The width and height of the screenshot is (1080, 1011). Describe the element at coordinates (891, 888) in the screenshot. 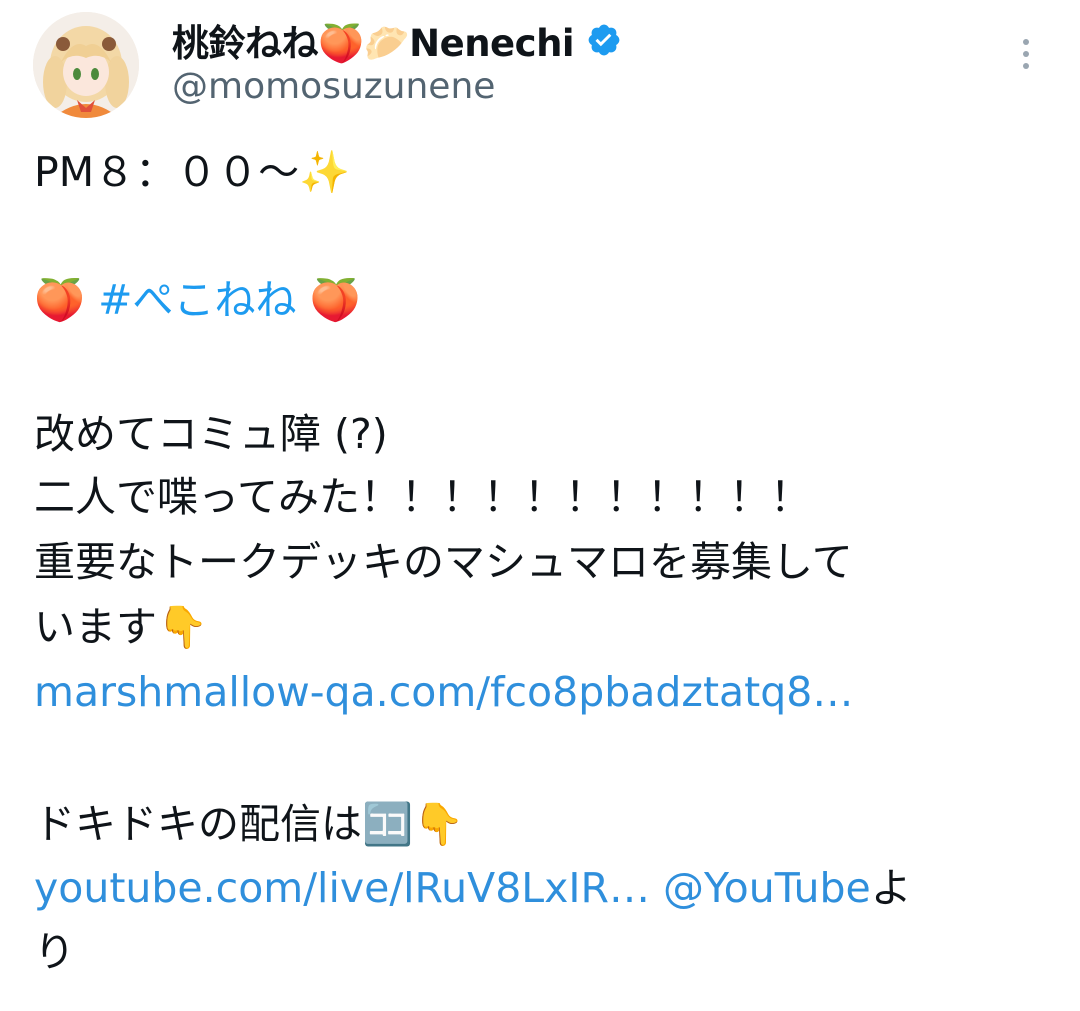

I see `youtube-suffix: よ` at that location.